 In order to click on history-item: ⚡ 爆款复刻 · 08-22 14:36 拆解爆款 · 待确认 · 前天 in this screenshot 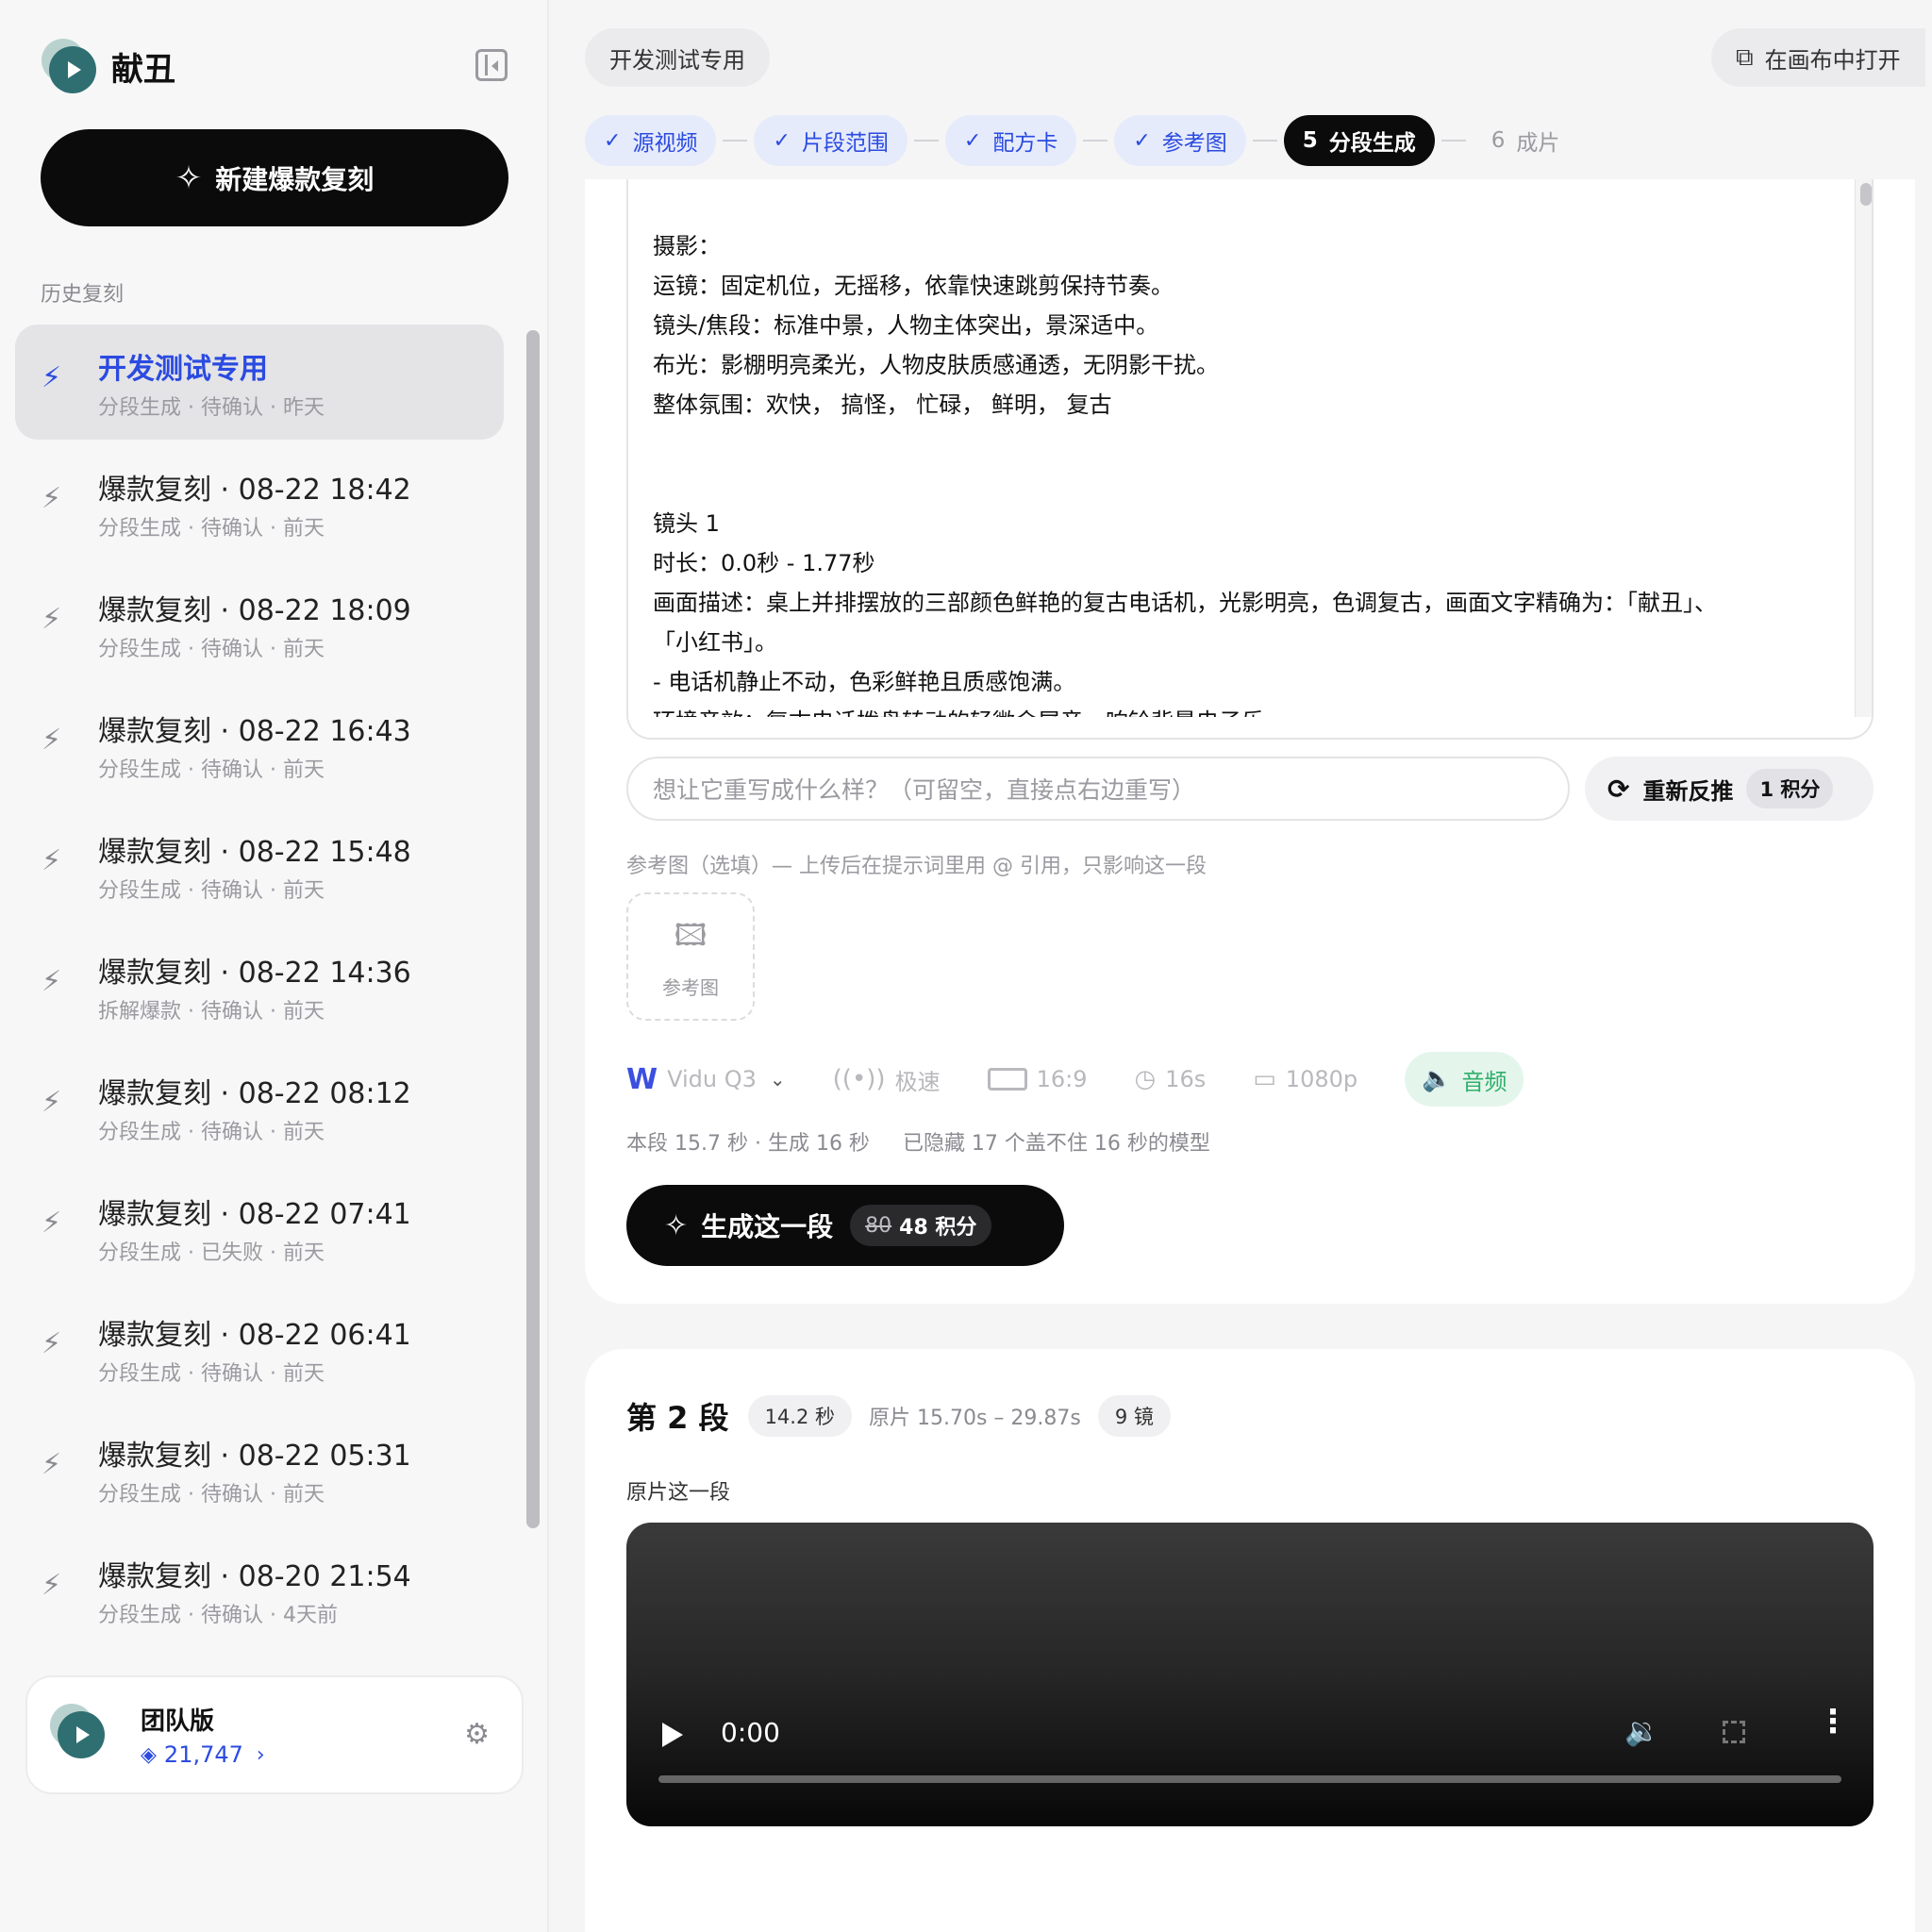, I will do `click(260, 989)`.